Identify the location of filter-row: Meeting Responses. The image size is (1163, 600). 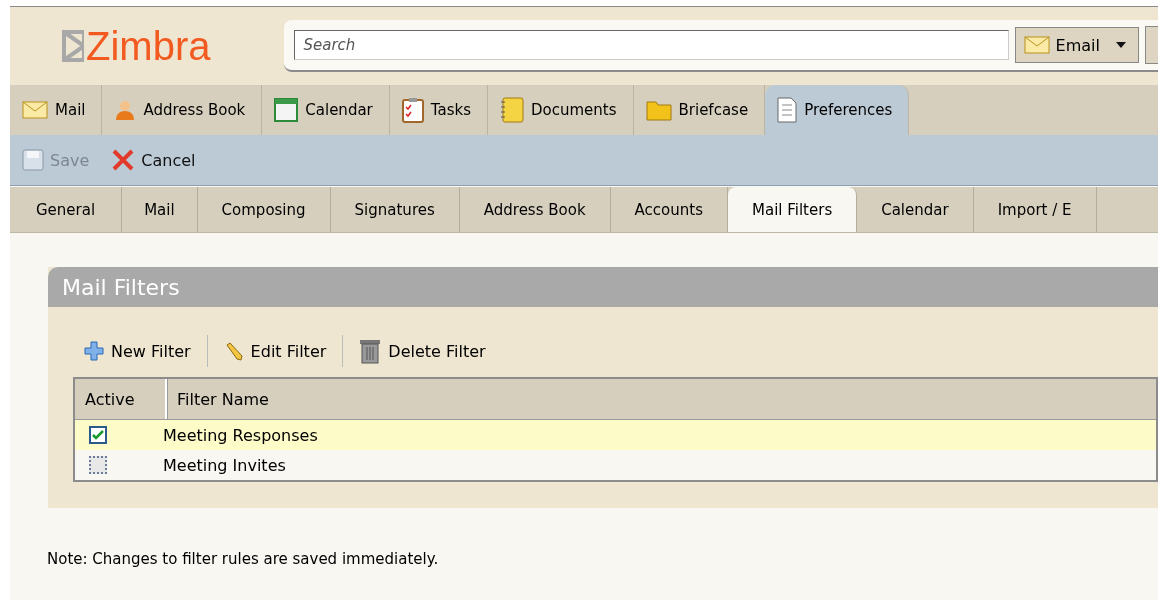
(615, 435).